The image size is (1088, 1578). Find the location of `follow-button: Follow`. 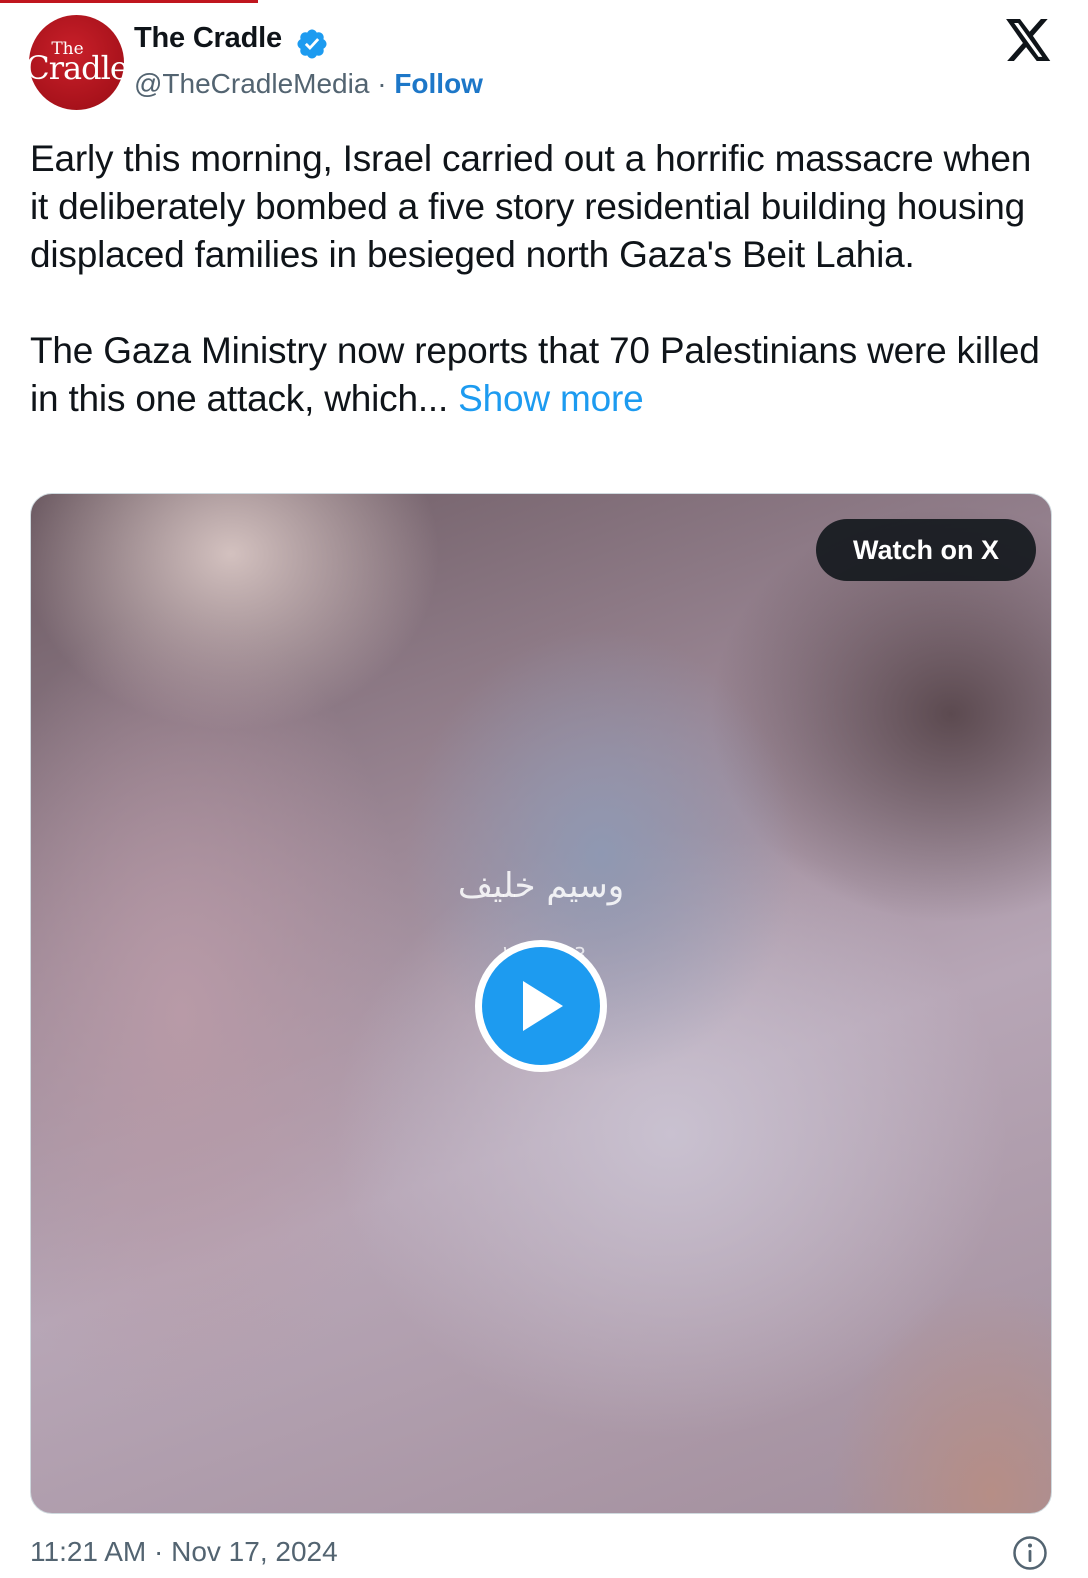

follow-button: Follow is located at coordinates (438, 83).